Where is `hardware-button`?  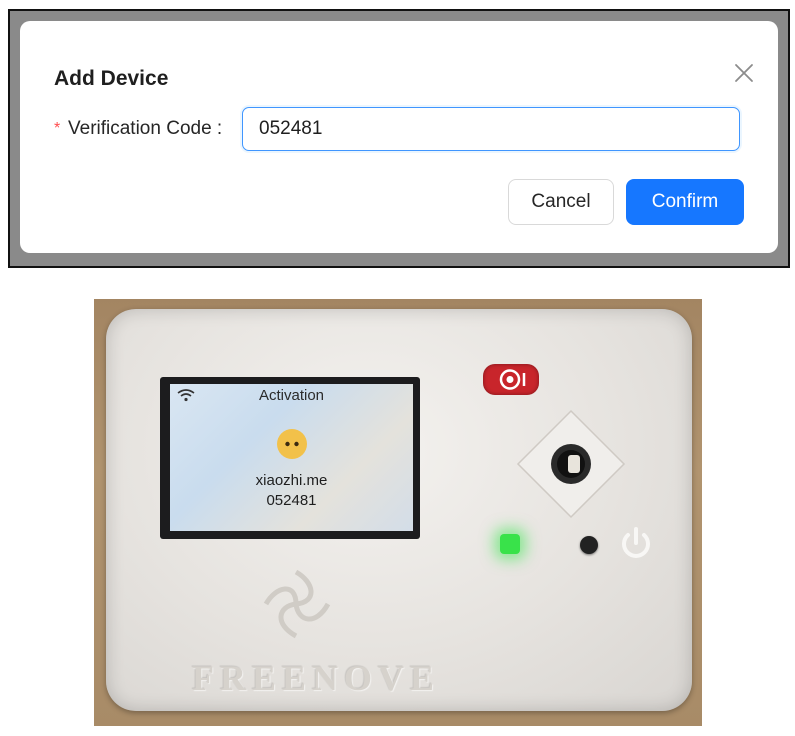
hardware-button is located at coordinates (589, 545).